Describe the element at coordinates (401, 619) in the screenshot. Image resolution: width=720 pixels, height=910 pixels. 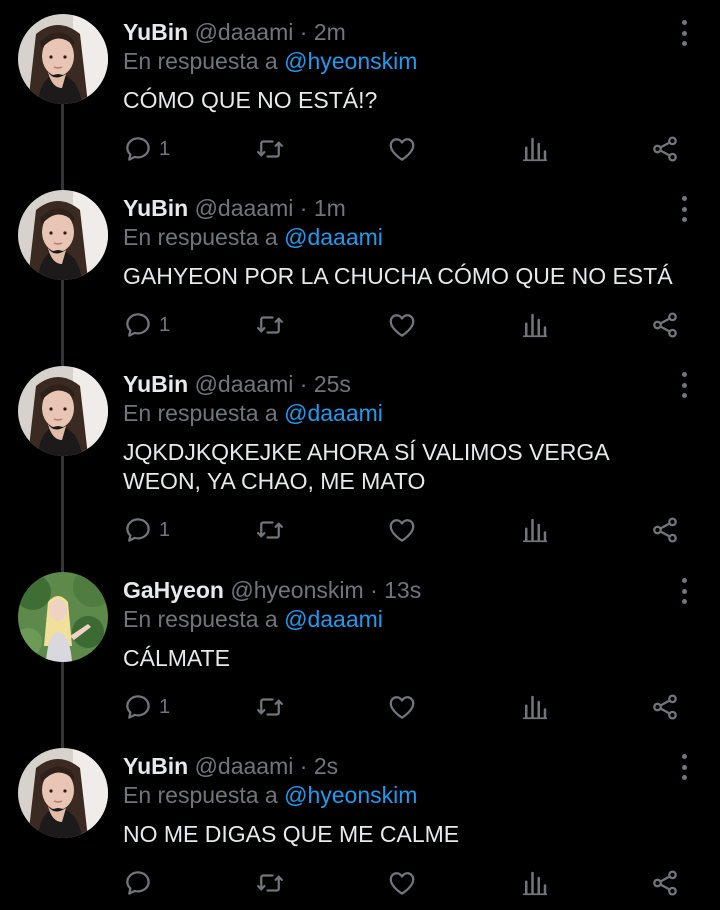
I see `reply-context: En respuesta a @daaami` at that location.